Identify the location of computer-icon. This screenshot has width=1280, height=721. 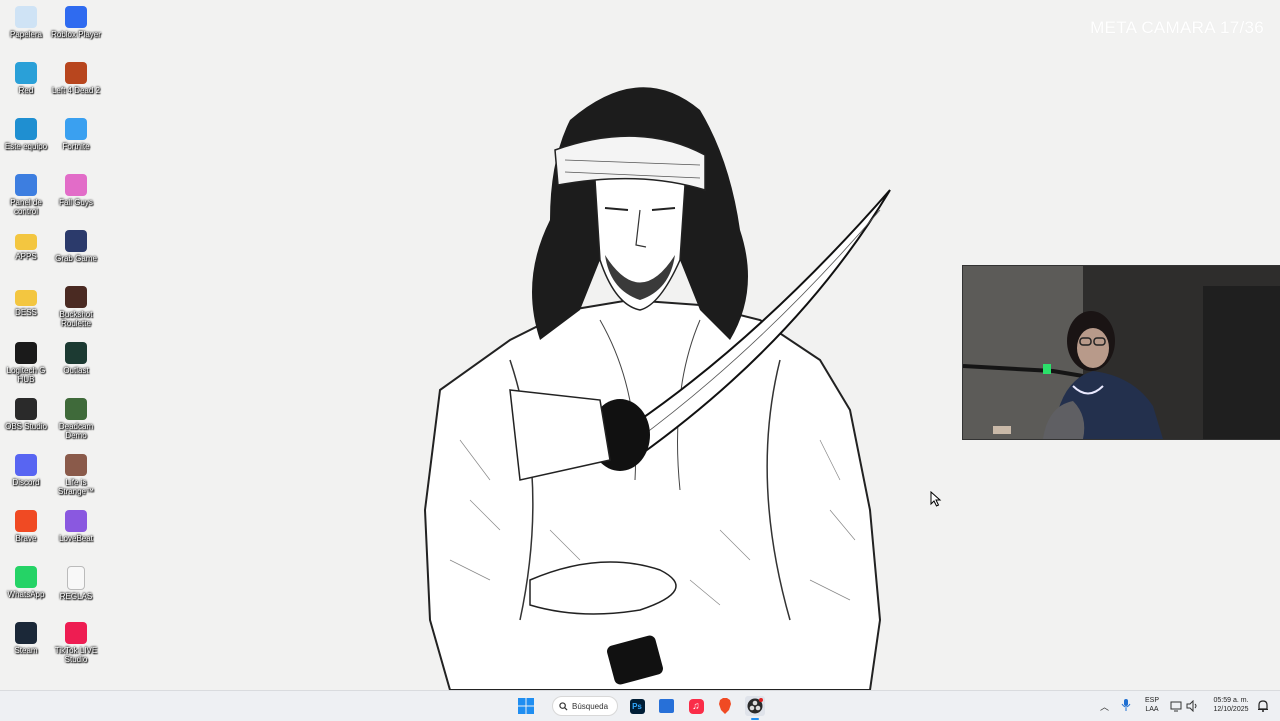
(26, 129).